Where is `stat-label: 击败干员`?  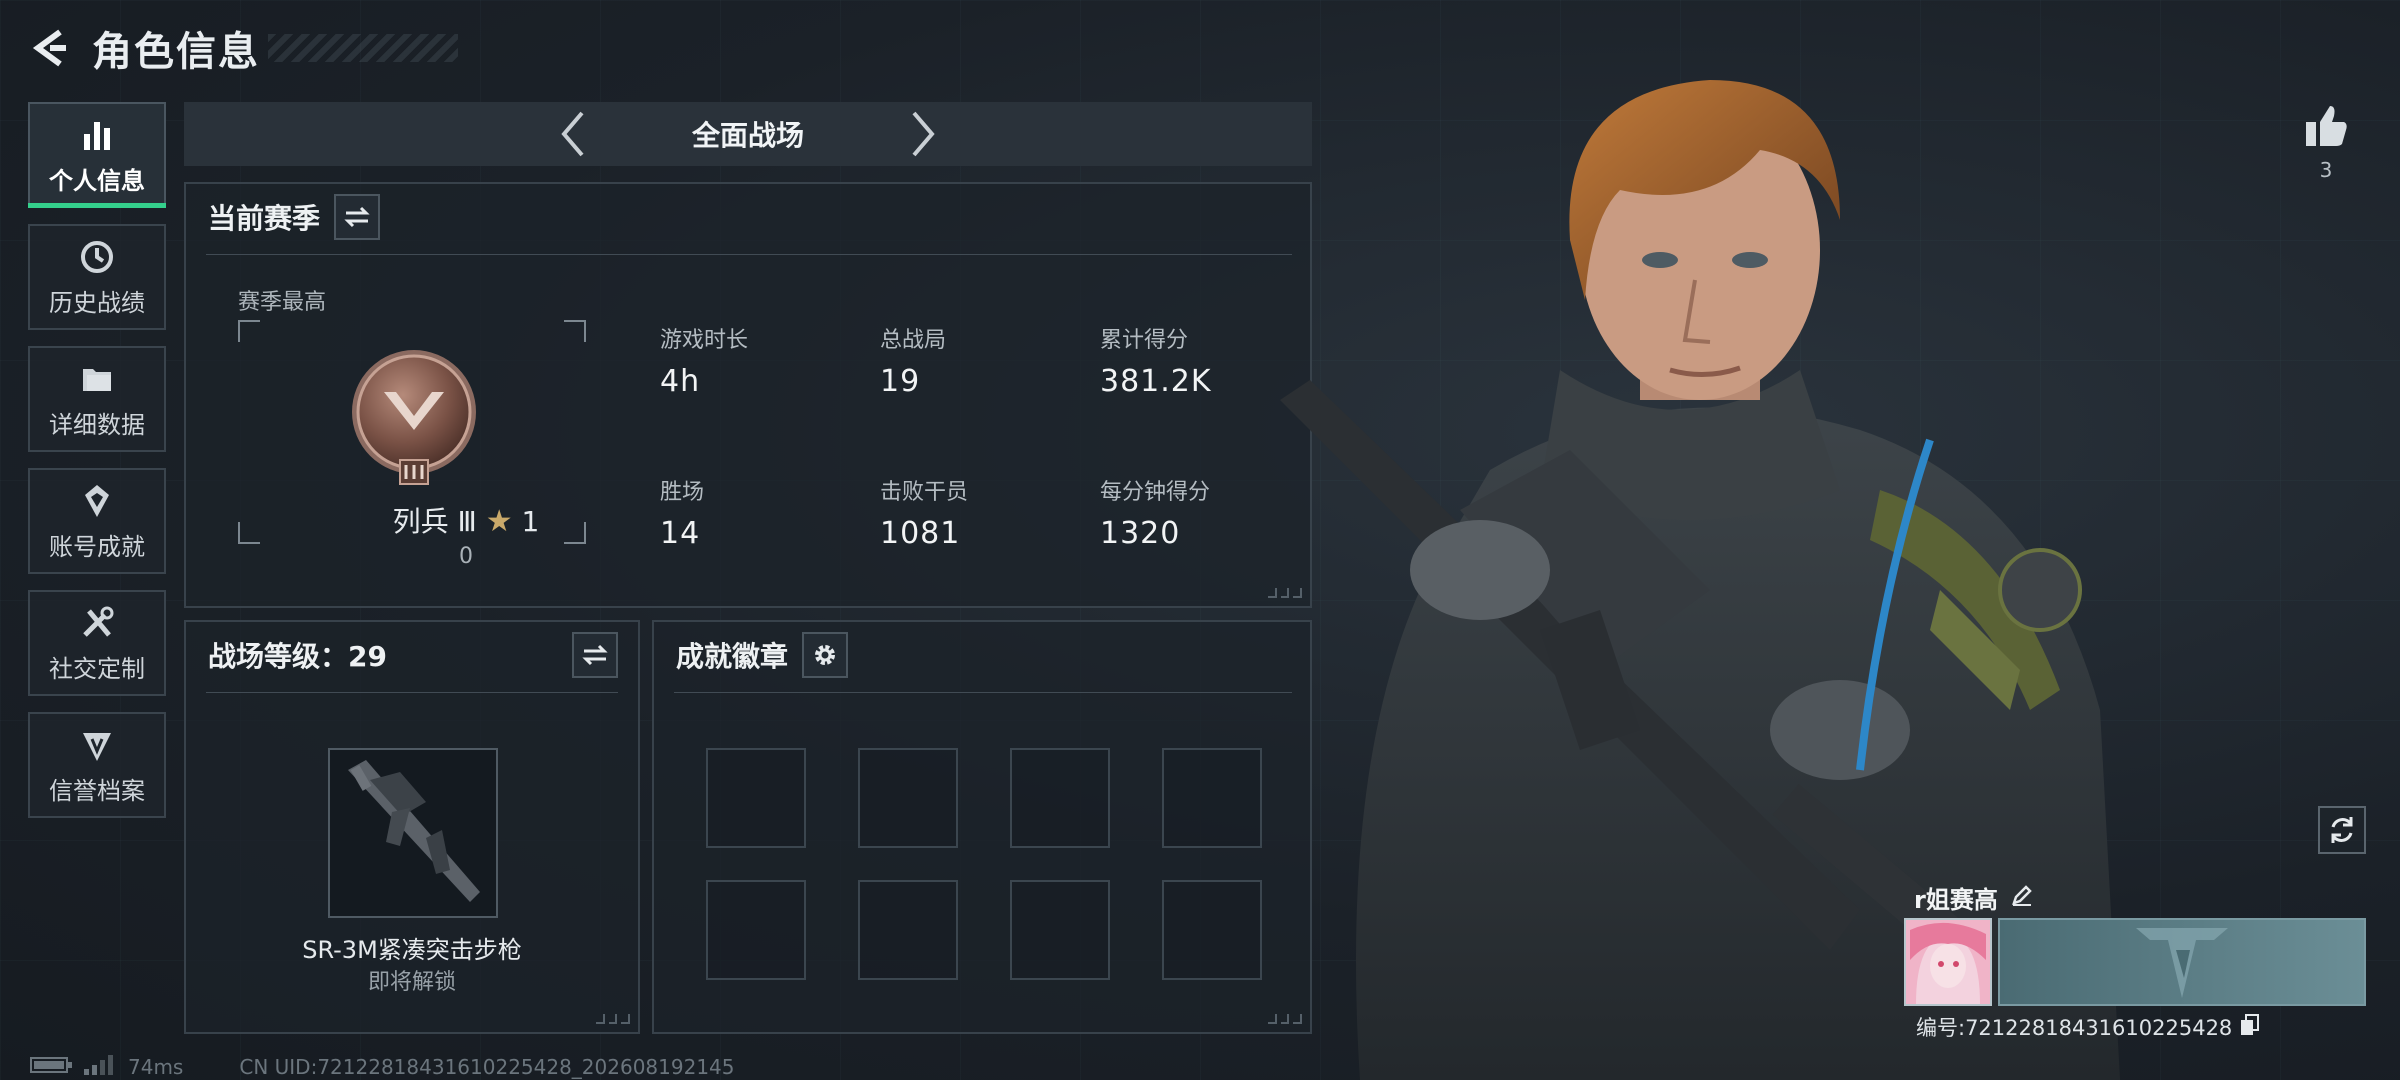 stat-label: 击败干员 is located at coordinates (924, 492).